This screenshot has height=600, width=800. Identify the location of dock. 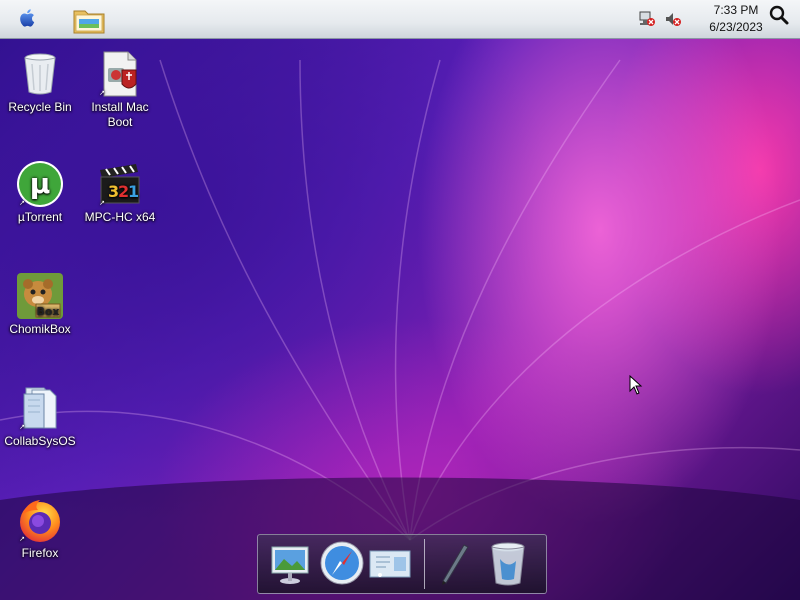
(402, 564).